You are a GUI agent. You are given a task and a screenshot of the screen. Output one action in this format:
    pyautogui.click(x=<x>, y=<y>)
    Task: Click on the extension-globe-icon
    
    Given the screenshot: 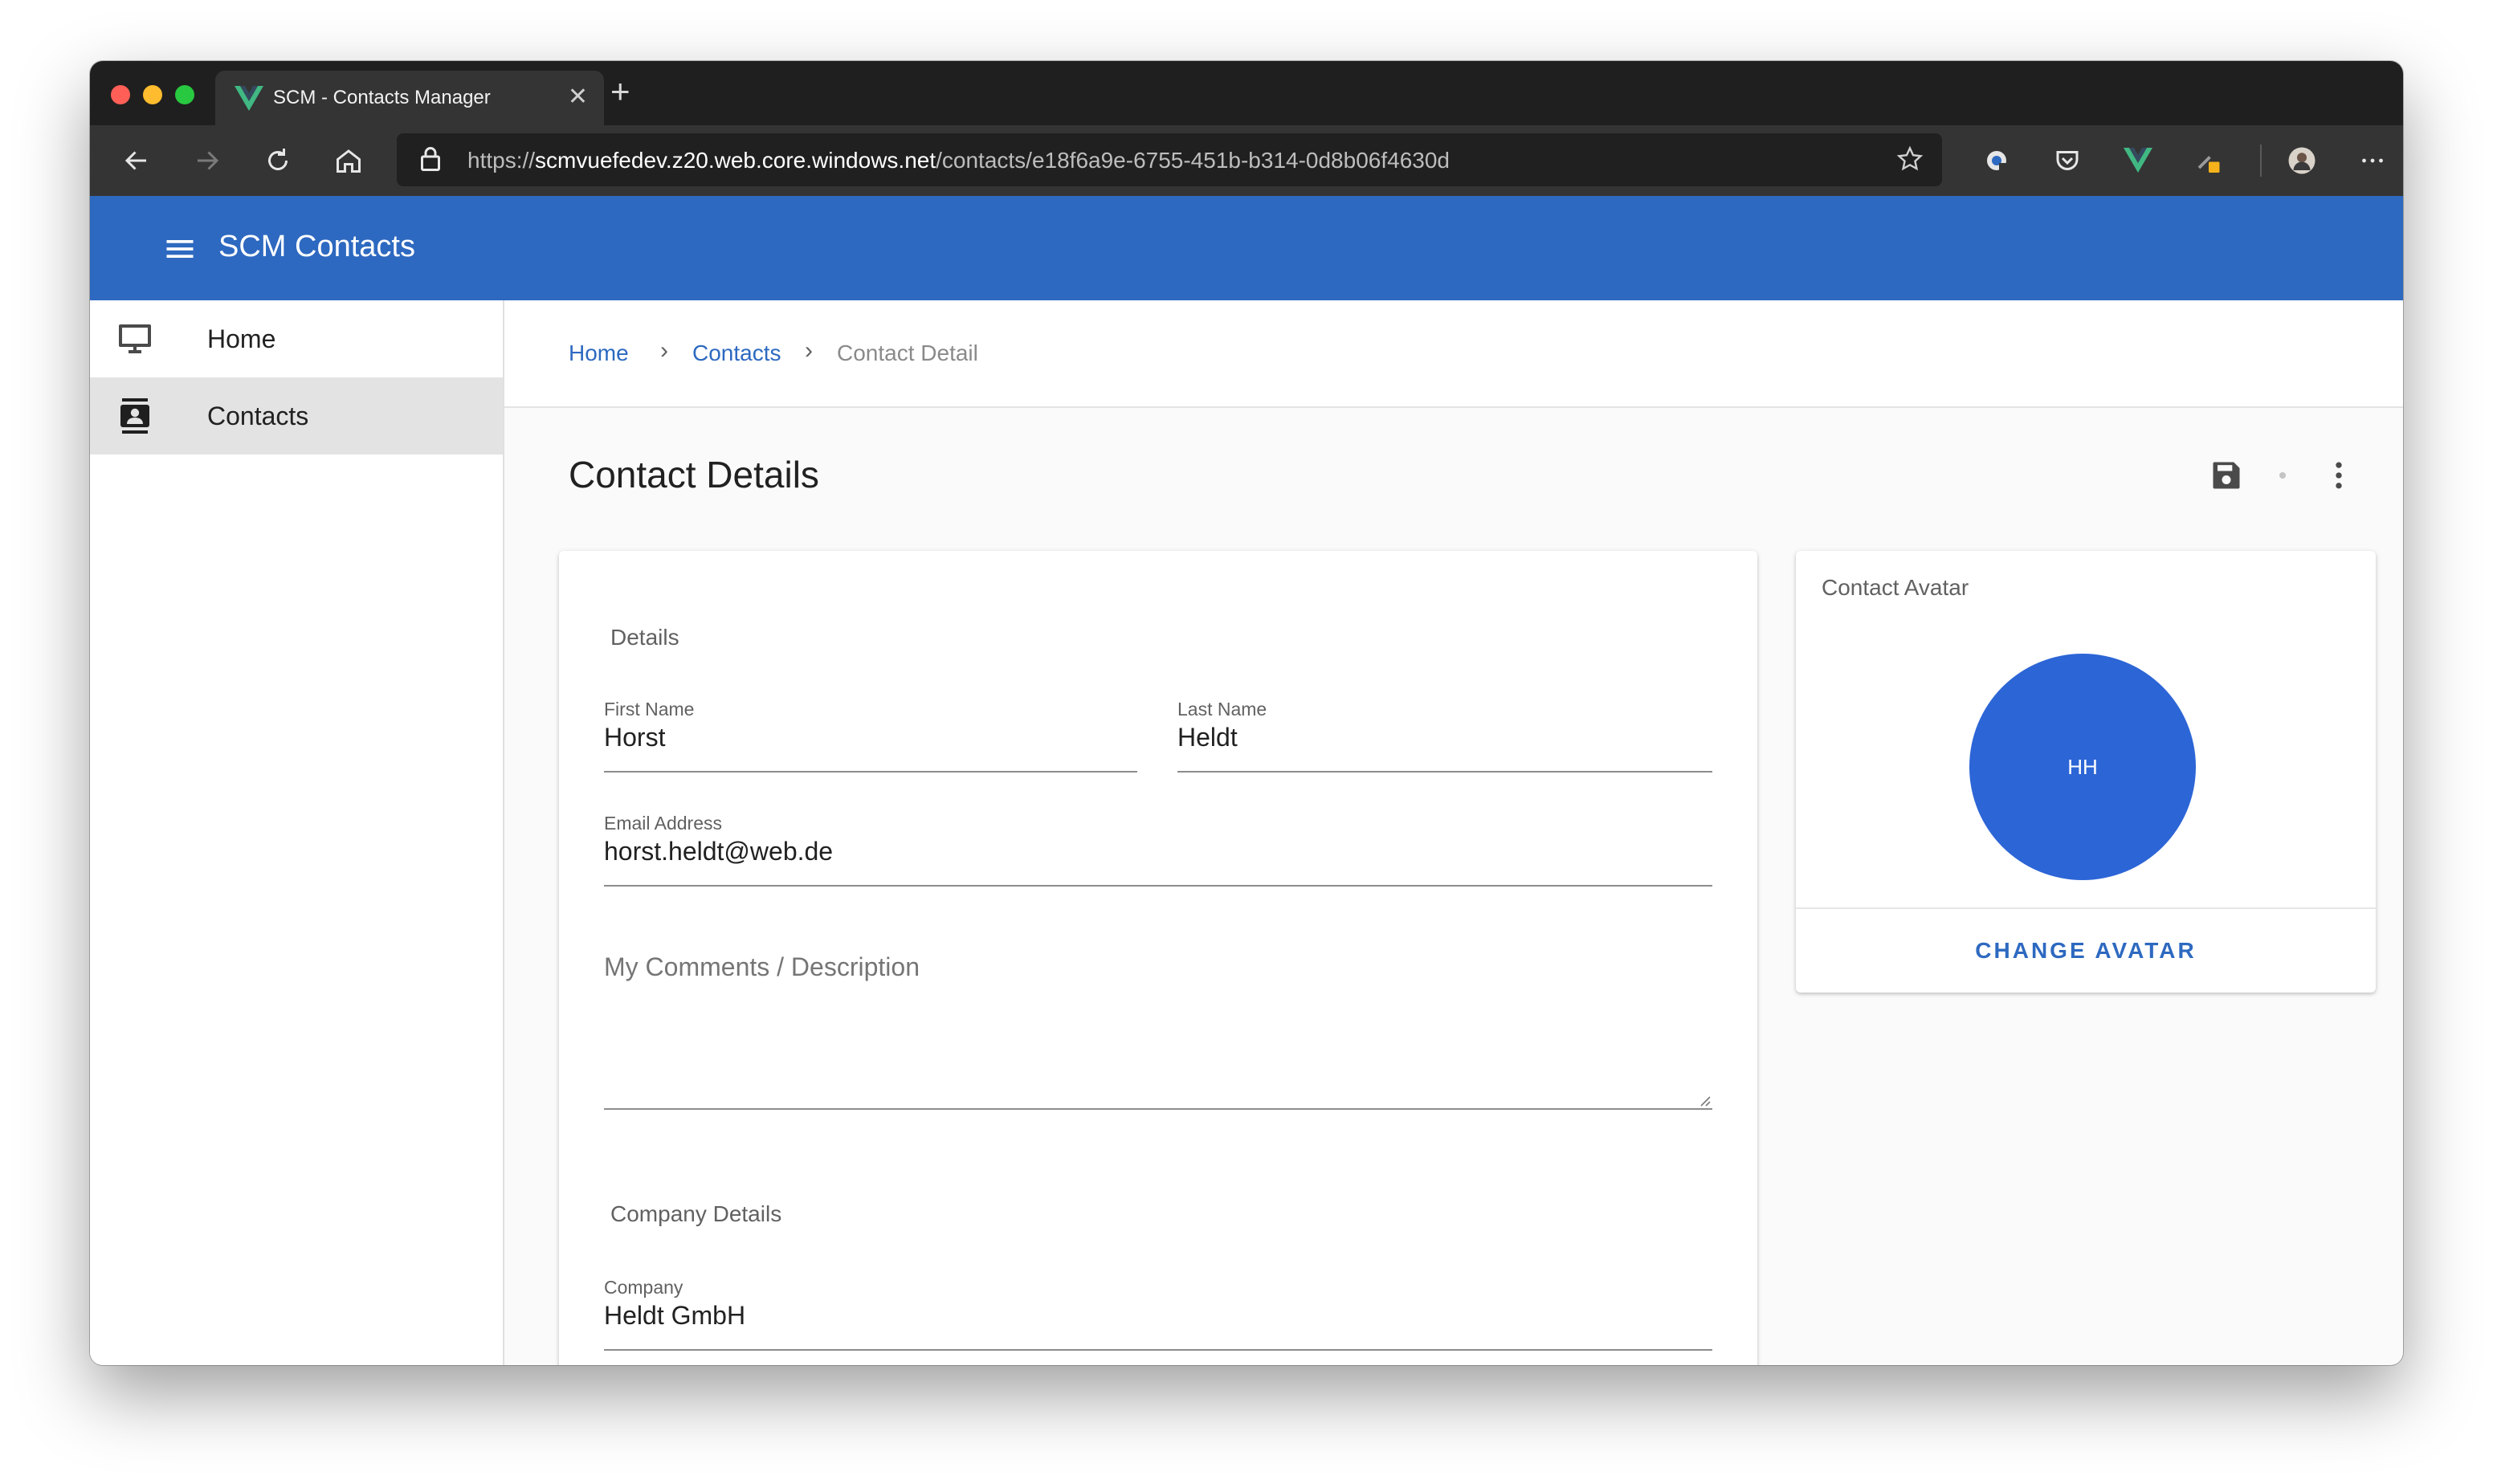 What is the action you would take?
    pyautogui.click(x=1997, y=160)
    